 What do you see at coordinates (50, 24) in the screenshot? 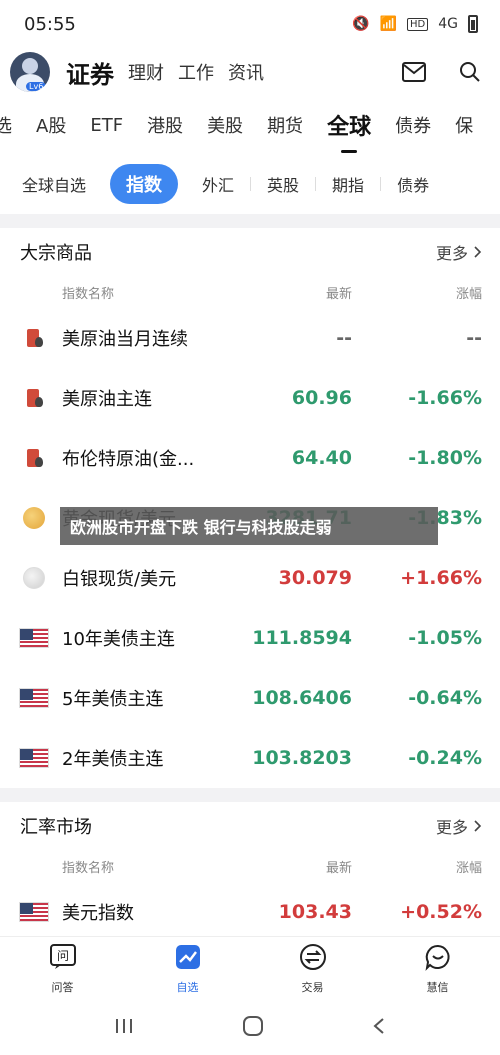
I see `status-time: 05:55` at bounding box center [50, 24].